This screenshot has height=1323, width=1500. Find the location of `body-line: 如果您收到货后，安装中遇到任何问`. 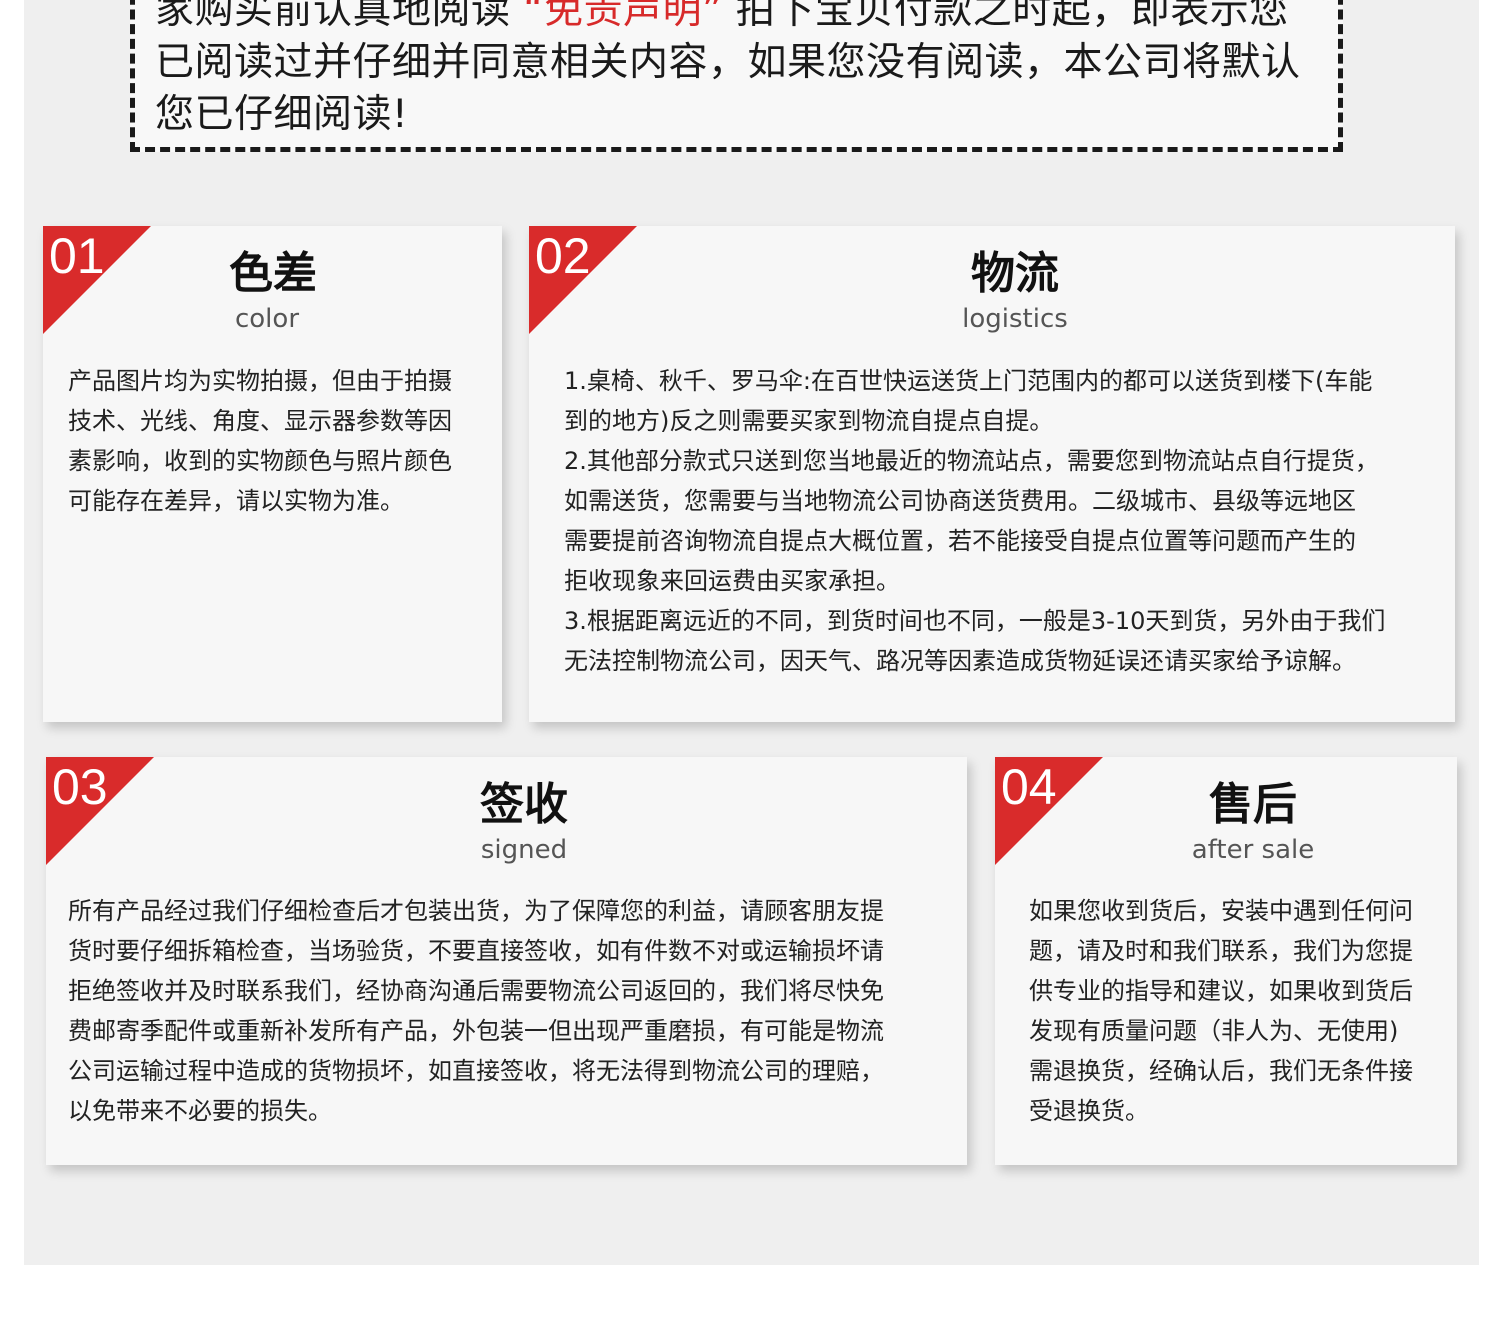

body-line: 如果您收到货后，安装中遇到任何问 is located at coordinates (1221, 911).